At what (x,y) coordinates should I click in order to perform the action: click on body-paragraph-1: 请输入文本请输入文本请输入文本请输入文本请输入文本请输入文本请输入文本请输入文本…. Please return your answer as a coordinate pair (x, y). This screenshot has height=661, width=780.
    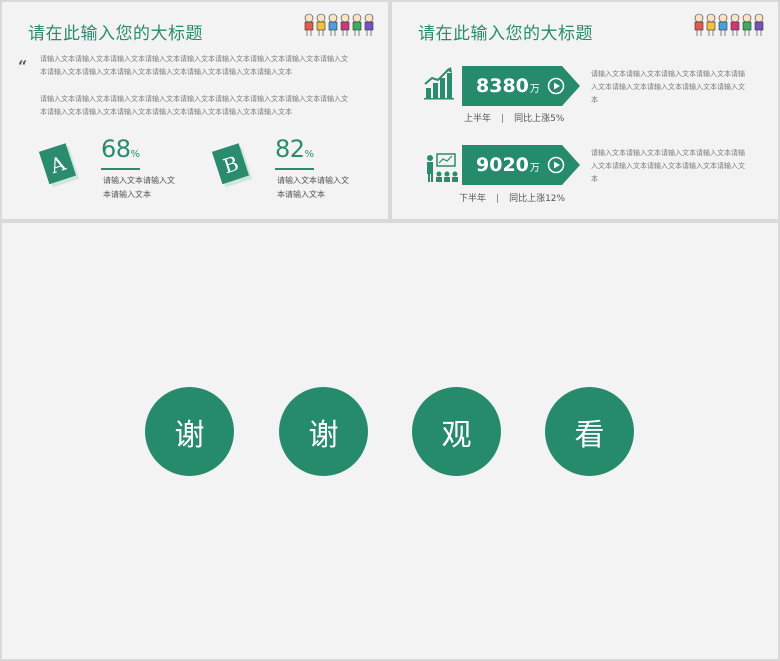
    Looking at the image, I should click on (194, 65).